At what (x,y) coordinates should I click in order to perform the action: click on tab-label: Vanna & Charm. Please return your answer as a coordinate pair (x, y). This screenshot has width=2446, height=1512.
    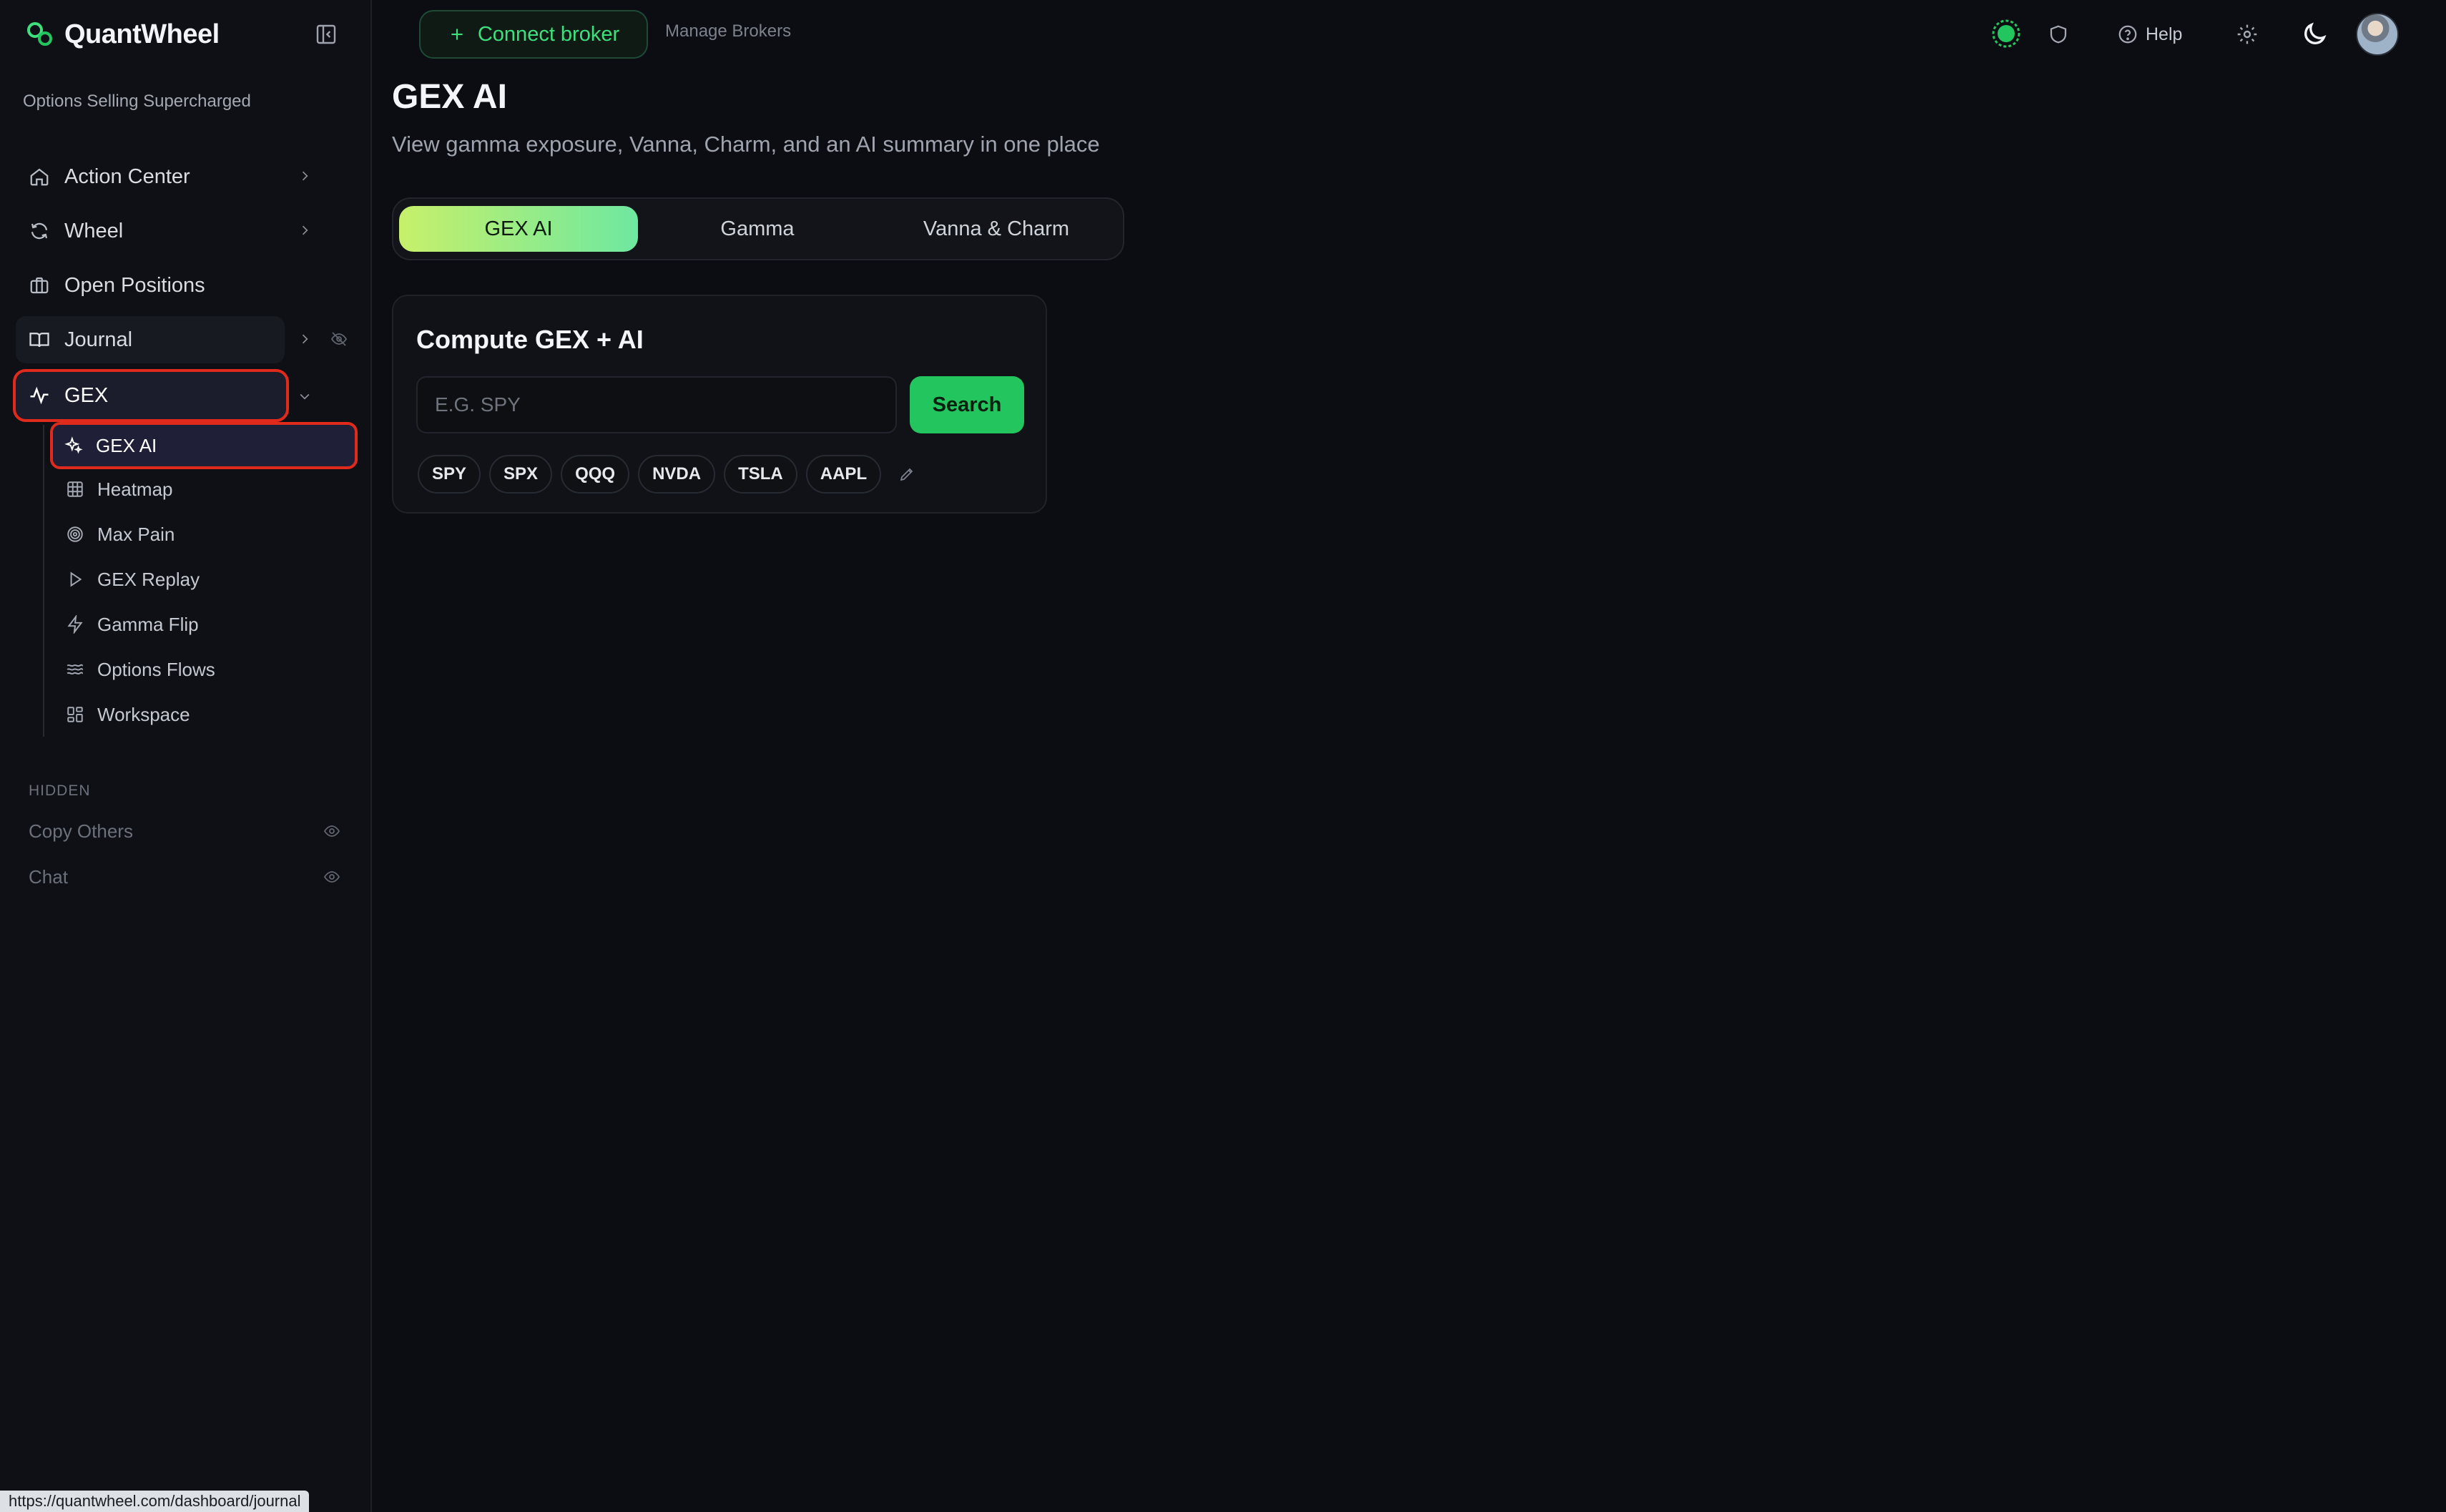
    Looking at the image, I should click on (996, 228).